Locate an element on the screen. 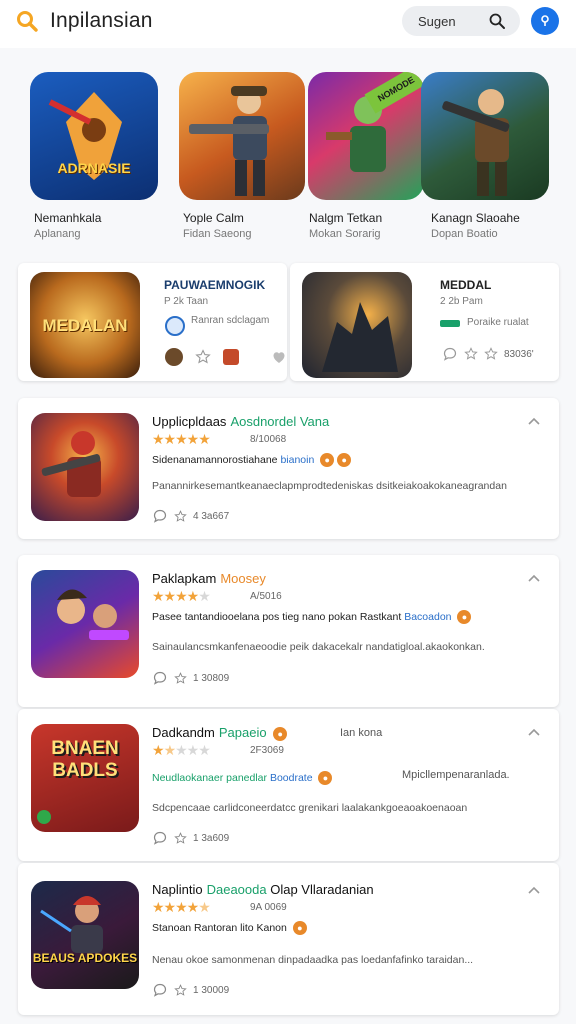  app-extra-text: Mpicllempenaranlada. is located at coordinates (456, 775).